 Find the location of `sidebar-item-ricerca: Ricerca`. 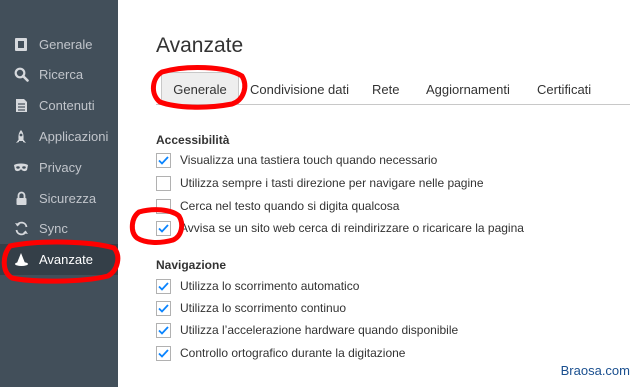

sidebar-item-ricerca: Ricerca is located at coordinates (59, 74).